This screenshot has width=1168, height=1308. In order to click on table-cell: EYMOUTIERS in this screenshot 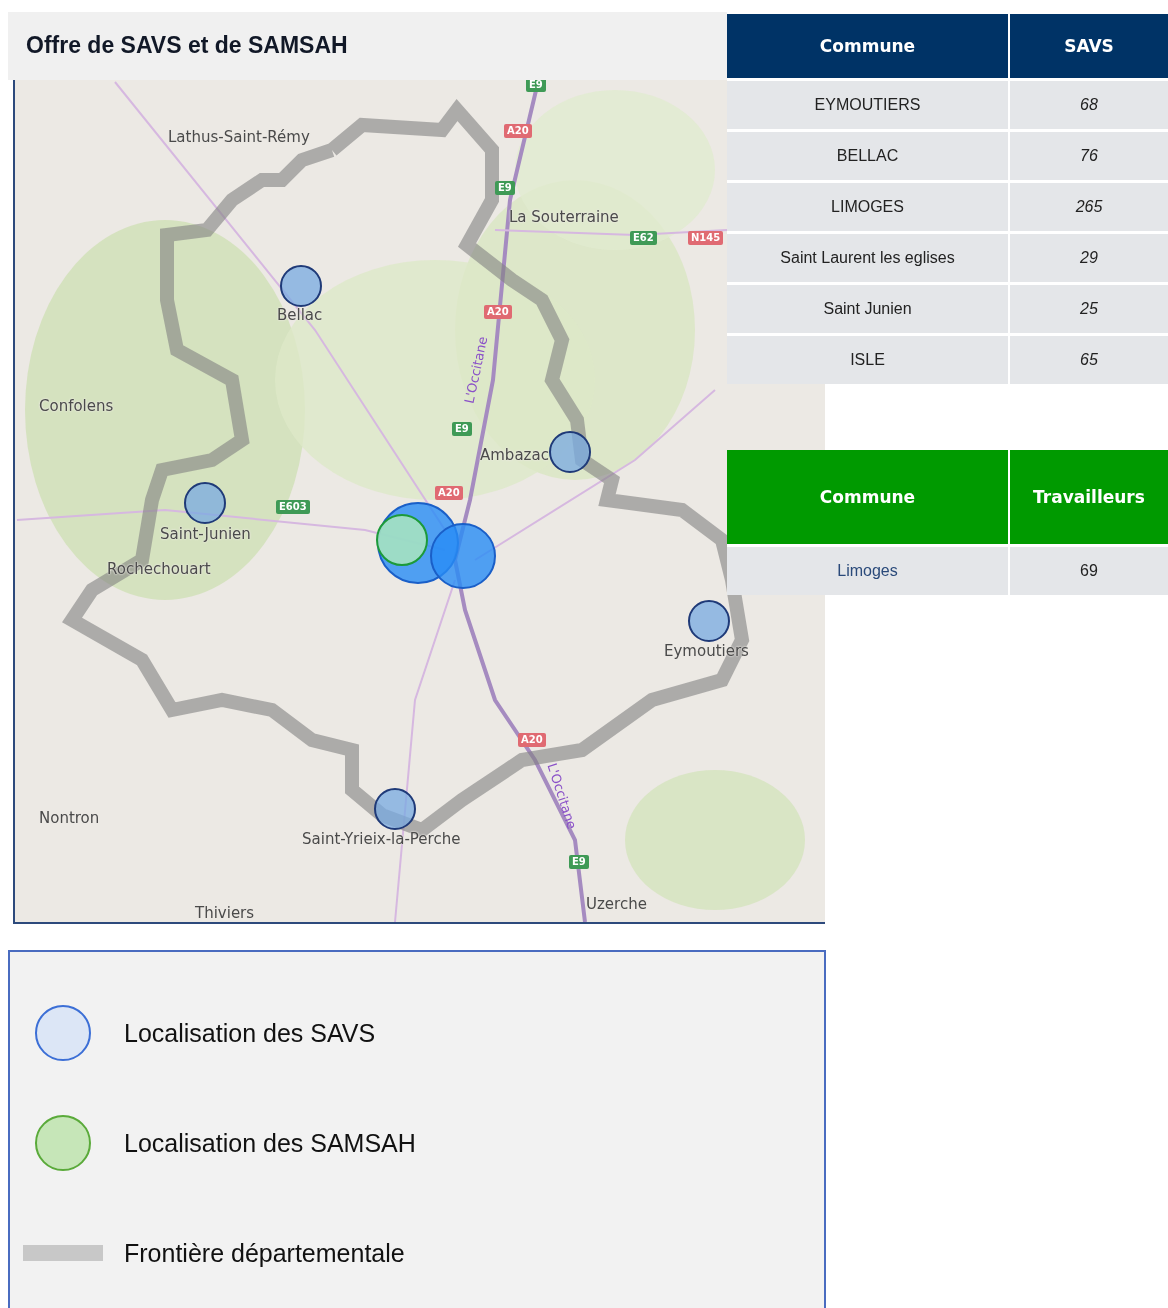, I will do `click(868, 105)`.